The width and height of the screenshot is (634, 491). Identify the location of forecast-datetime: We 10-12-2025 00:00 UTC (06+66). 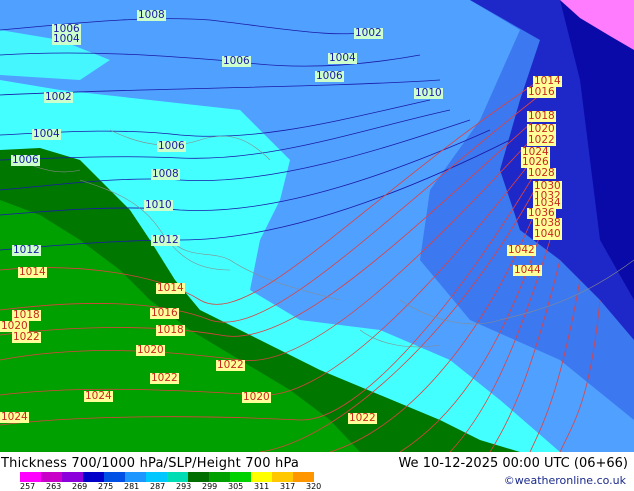
(513, 463).